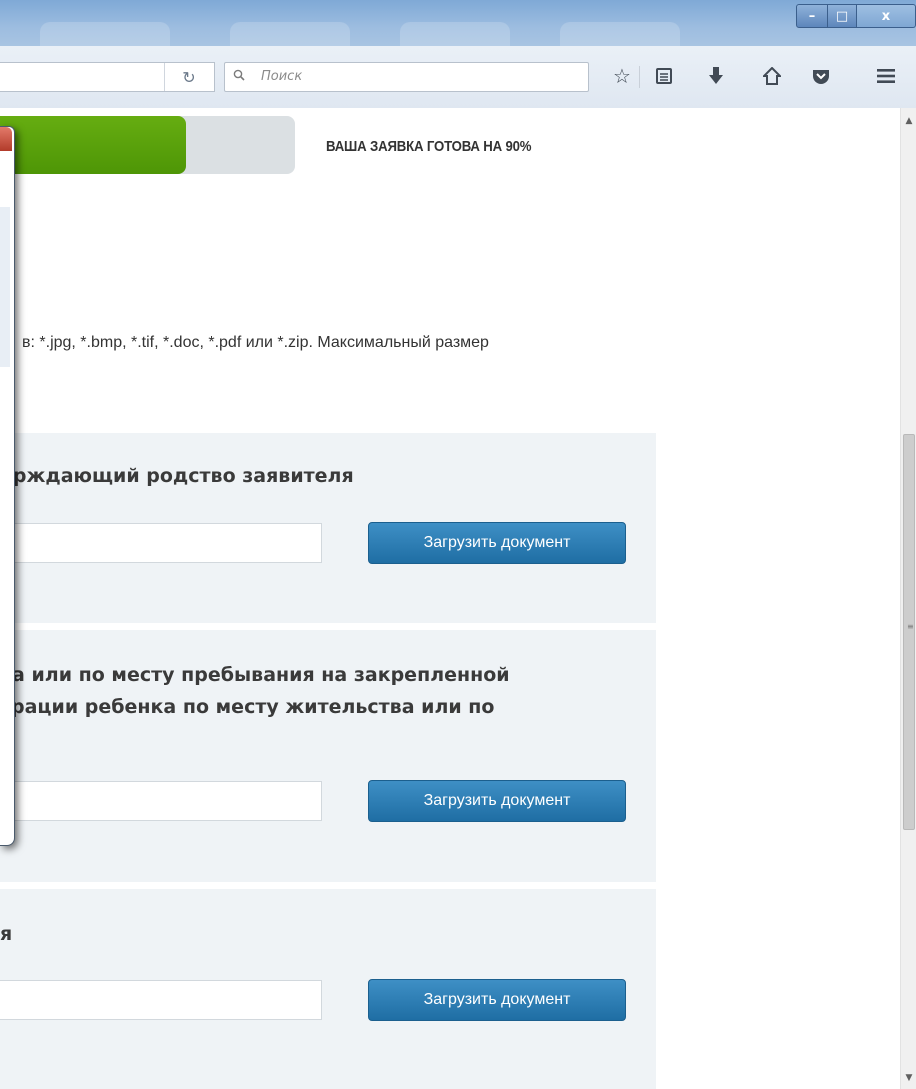  Describe the element at coordinates (177, 476) in the screenshot. I see `section-title: ерждающий родство заявителя` at that location.